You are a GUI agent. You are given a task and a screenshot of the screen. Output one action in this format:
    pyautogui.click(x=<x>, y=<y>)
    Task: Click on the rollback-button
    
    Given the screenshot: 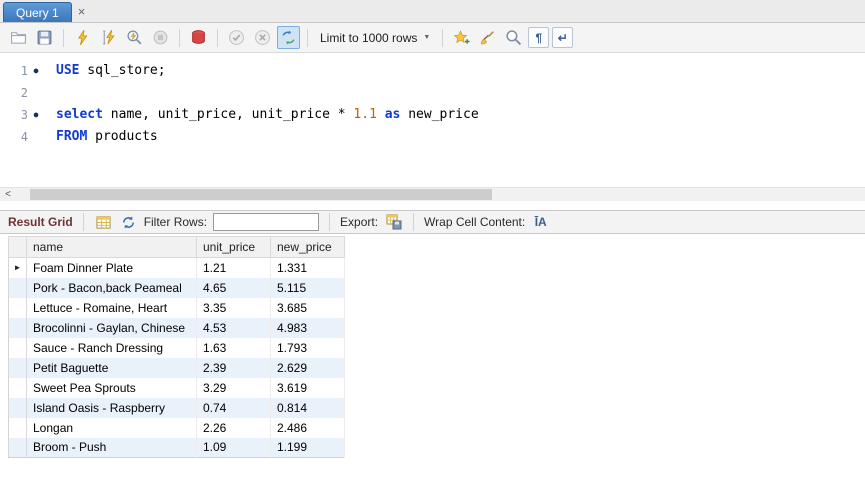 What is the action you would take?
    pyautogui.click(x=262, y=37)
    